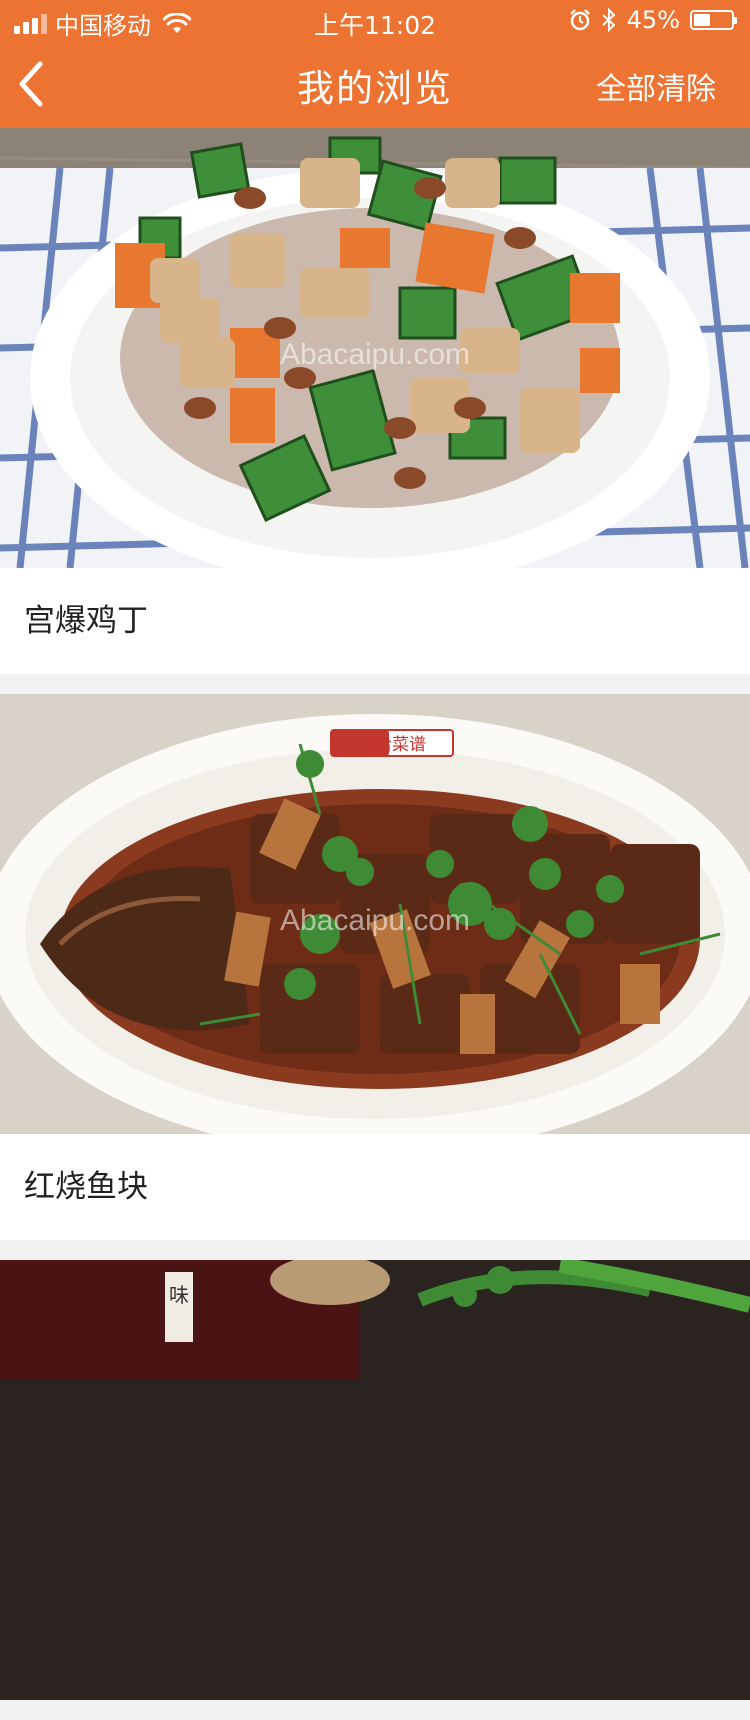 This screenshot has width=750, height=1720. Describe the element at coordinates (656, 86) in the screenshot. I see `clear-all-button: 全部清除` at that location.